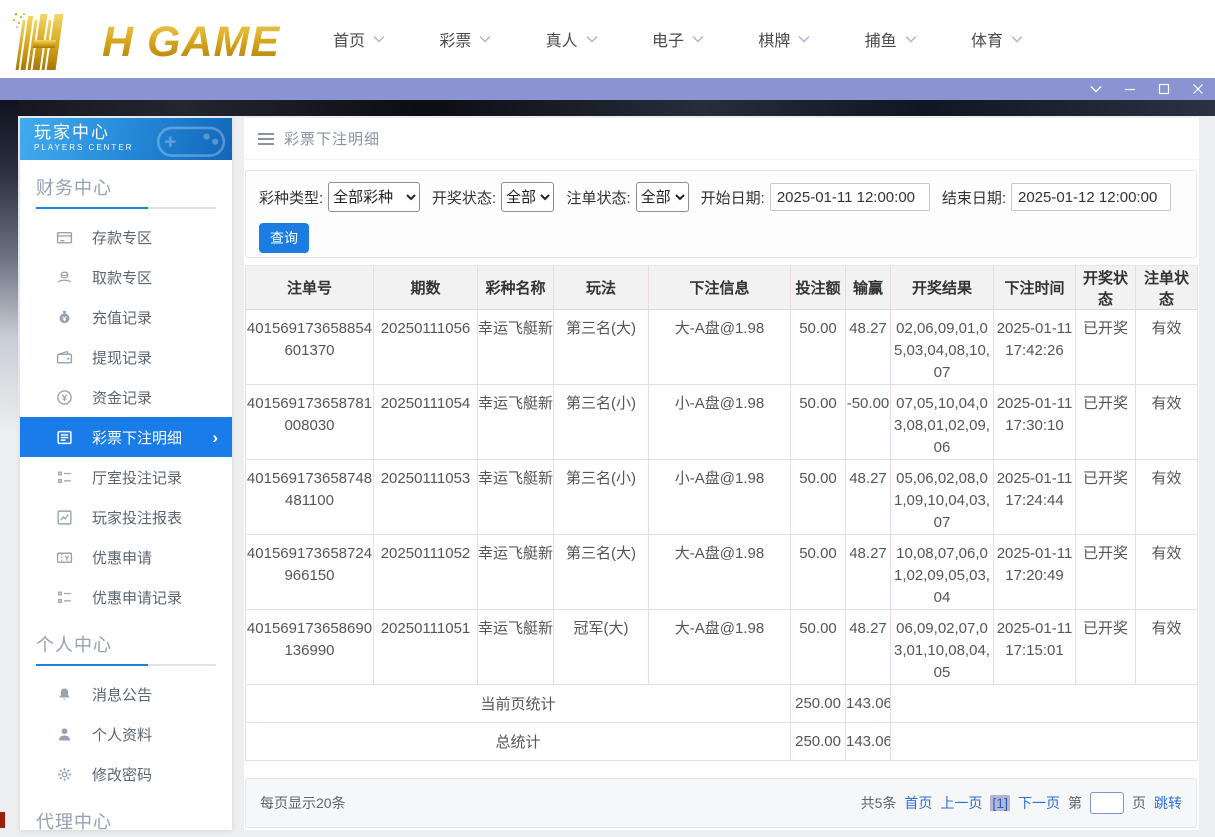 This screenshot has height=837, width=1215. Describe the element at coordinates (849, 197) in the screenshot. I see `start-date-input` at that location.